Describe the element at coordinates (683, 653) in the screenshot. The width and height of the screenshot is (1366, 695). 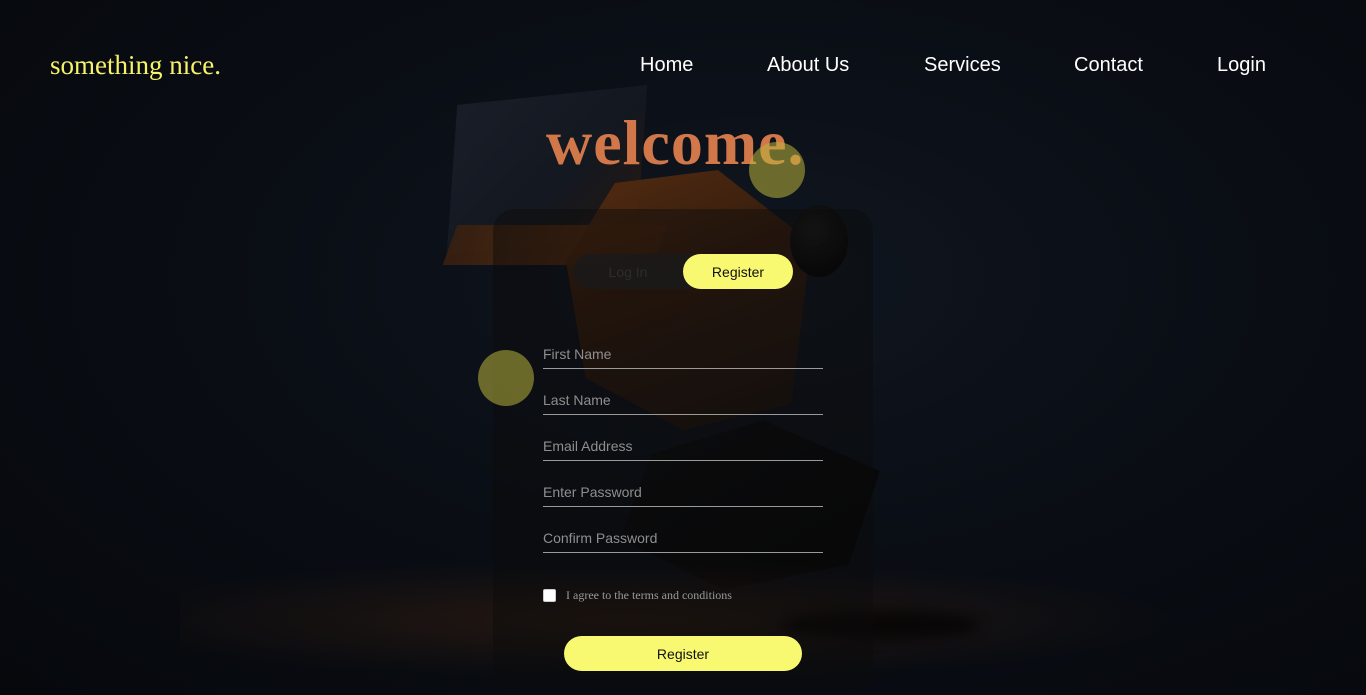
I see `register-submit-button: Register` at that location.